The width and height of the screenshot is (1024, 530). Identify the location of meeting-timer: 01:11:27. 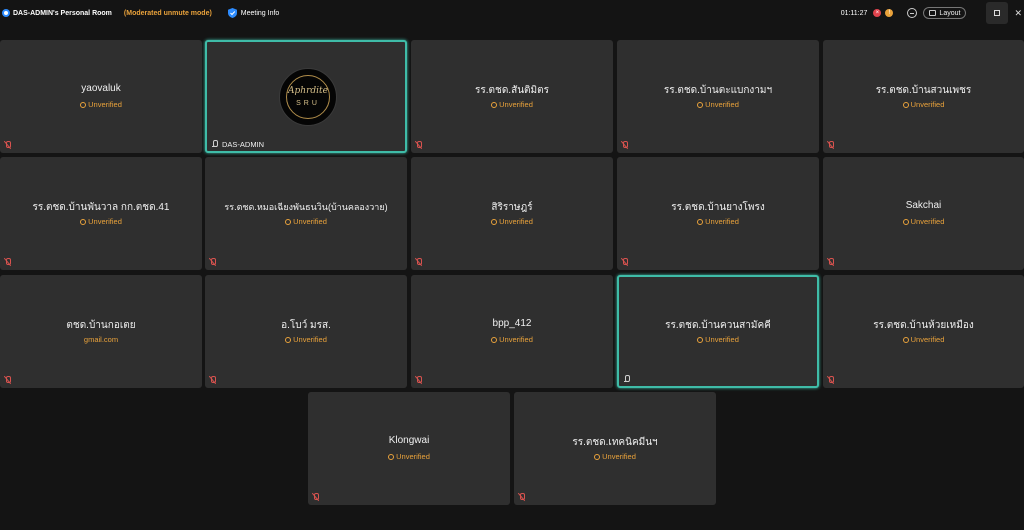
(854, 13).